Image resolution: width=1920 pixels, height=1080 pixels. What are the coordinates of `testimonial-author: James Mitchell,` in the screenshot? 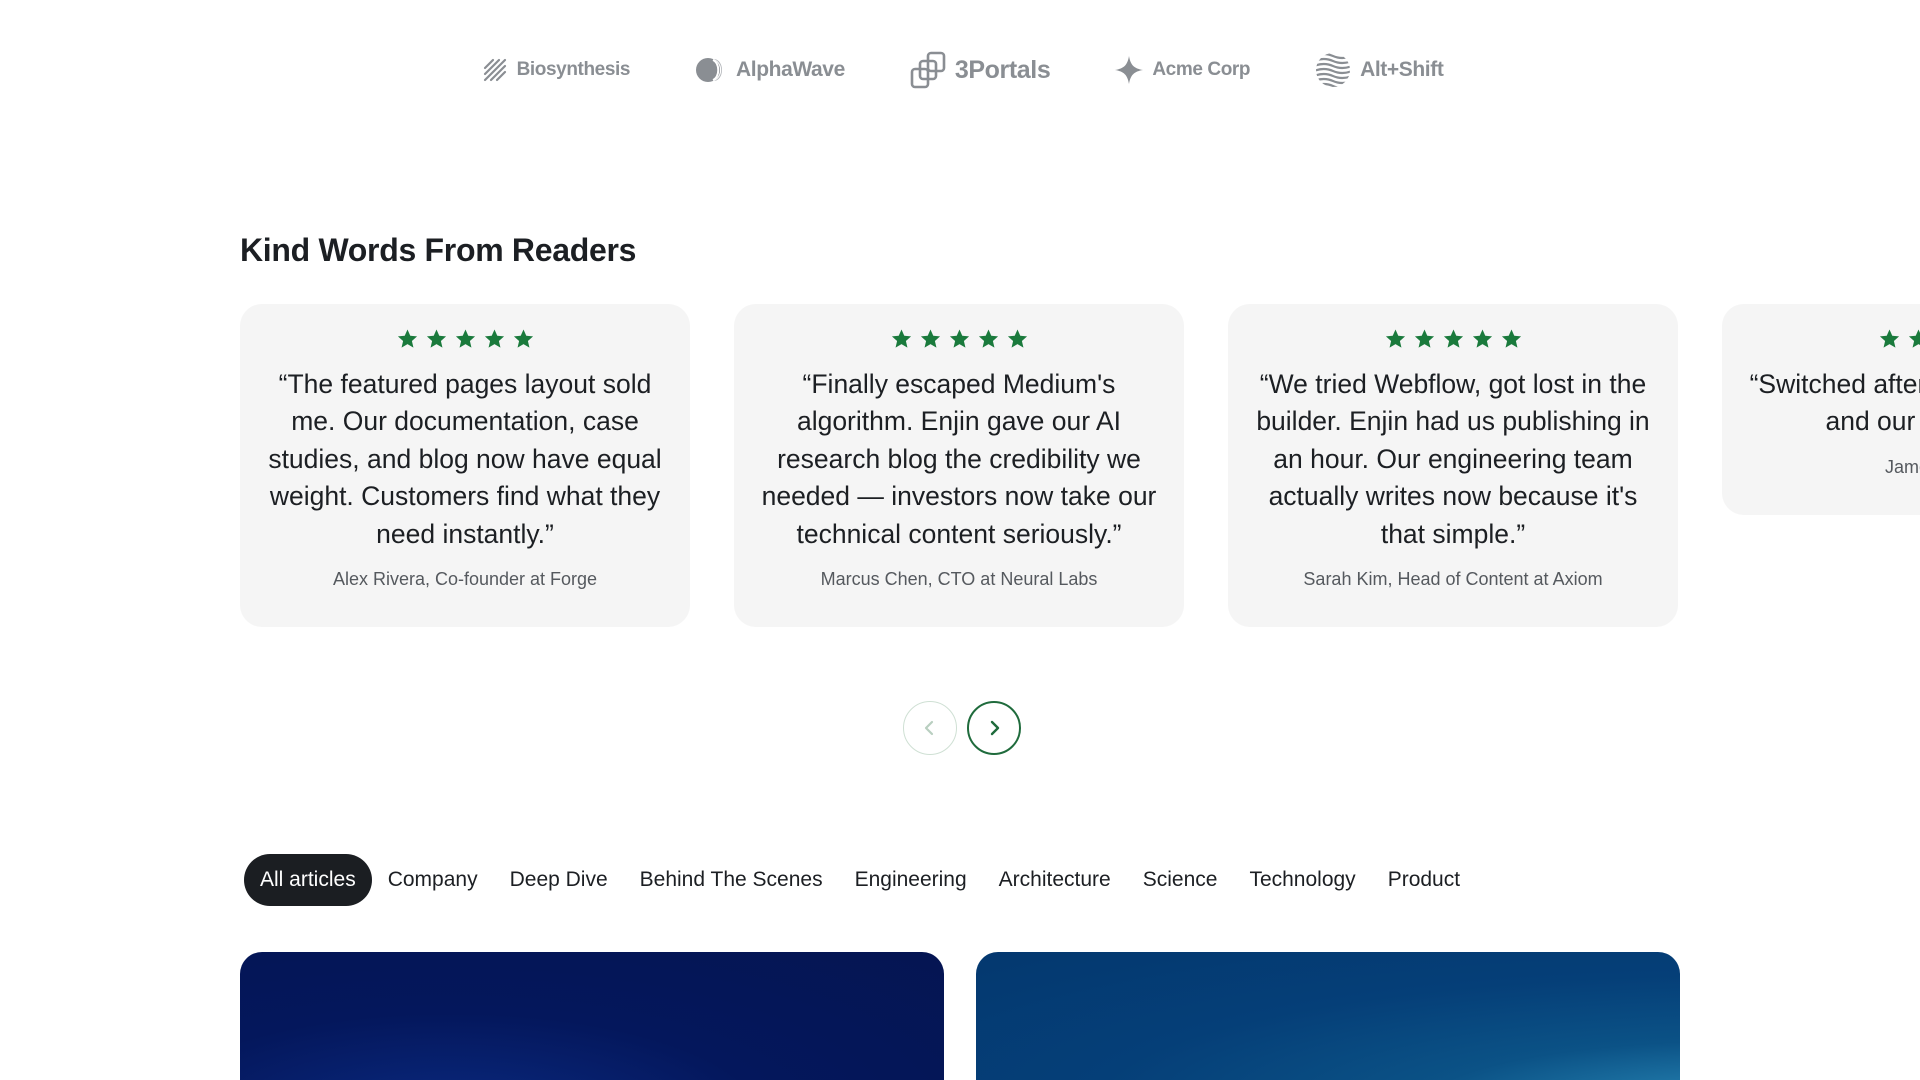 It's located at (1902, 466).